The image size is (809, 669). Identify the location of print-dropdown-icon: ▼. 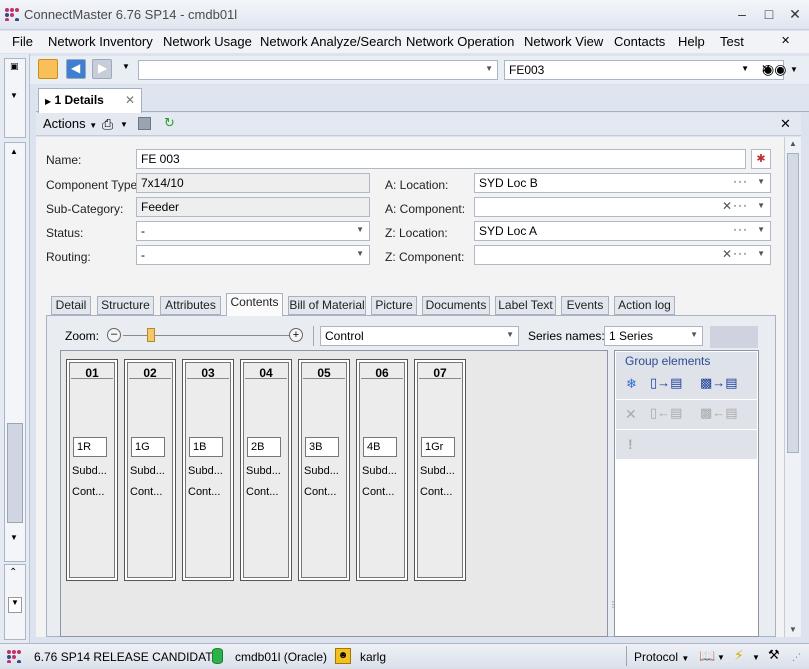
(124, 124).